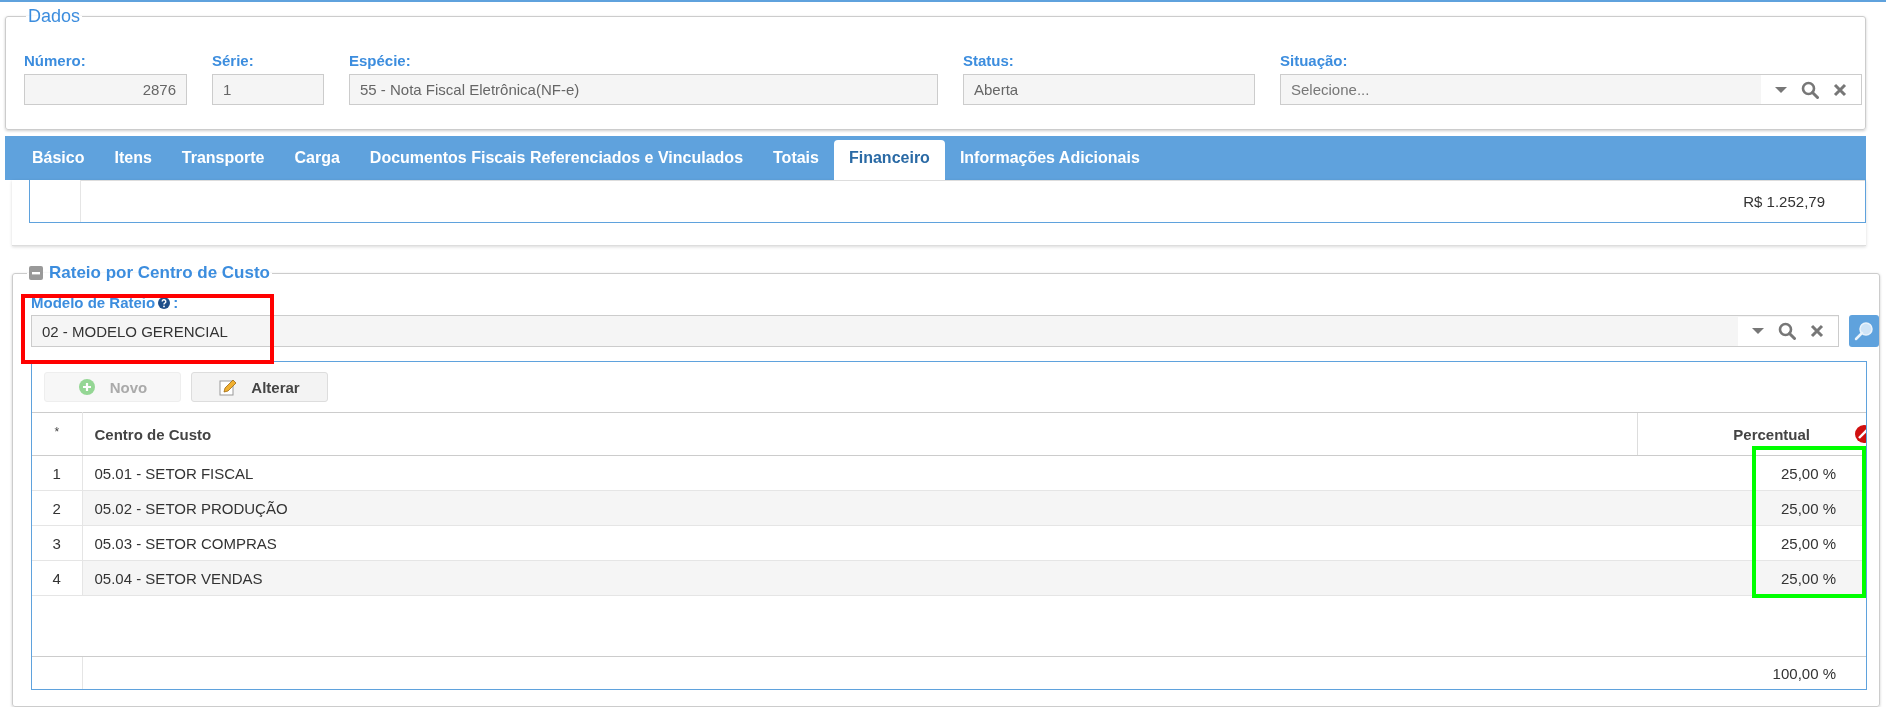  I want to click on tab: Documentos Fiscais Referenciados e Vinculados, so click(556, 160).